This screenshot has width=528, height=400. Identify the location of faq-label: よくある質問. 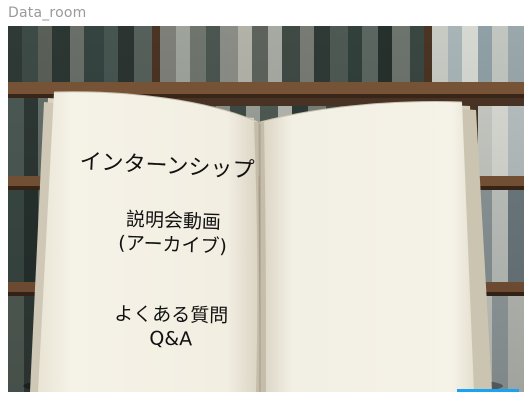
(171, 315).